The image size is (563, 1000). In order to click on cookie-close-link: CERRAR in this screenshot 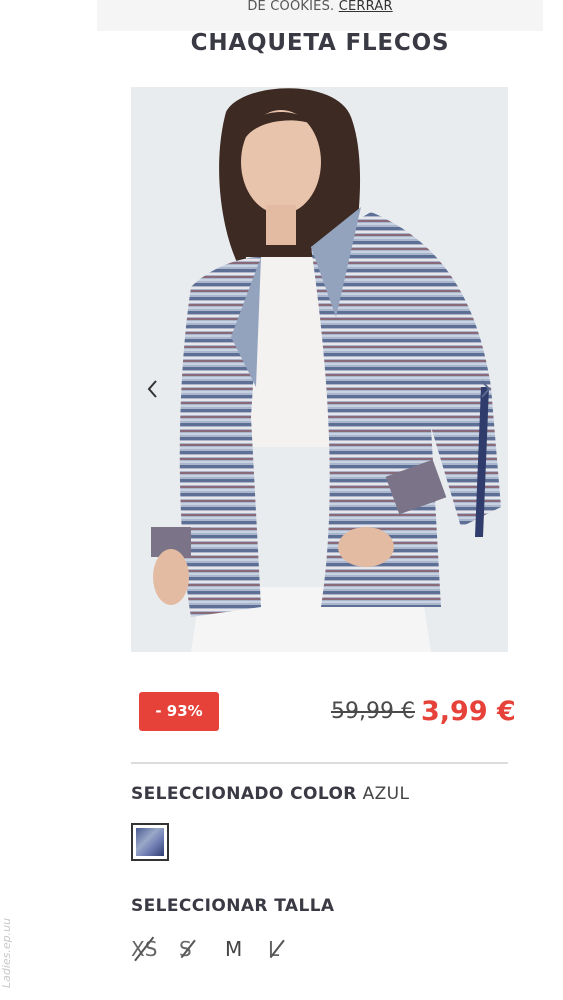, I will do `click(366, 7)`.